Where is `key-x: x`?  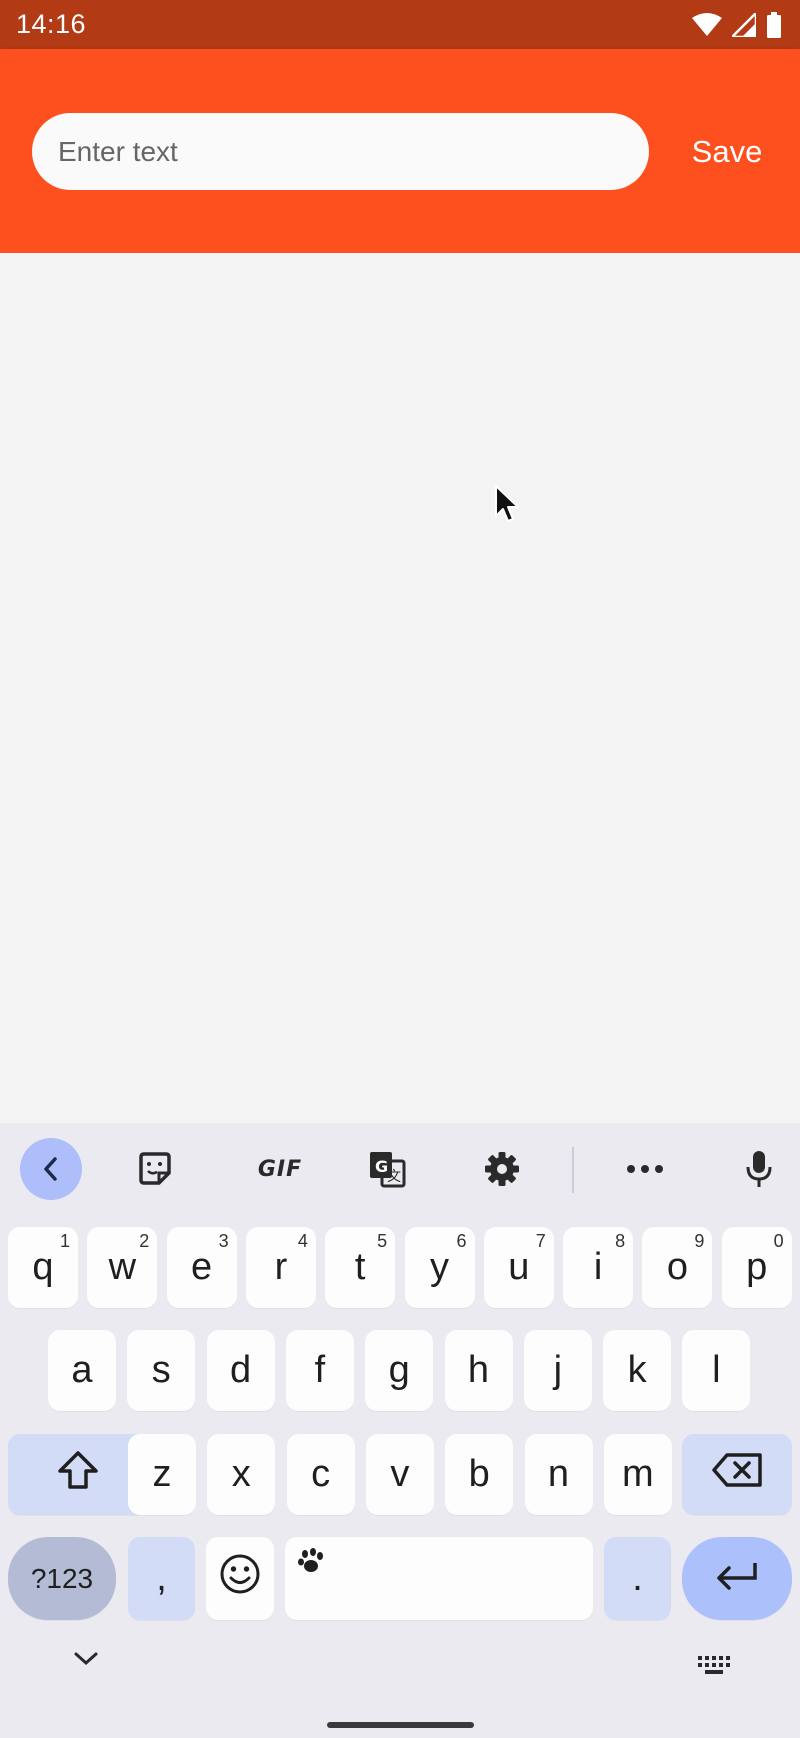
key-x: x is located at coordinates (241, 1474).